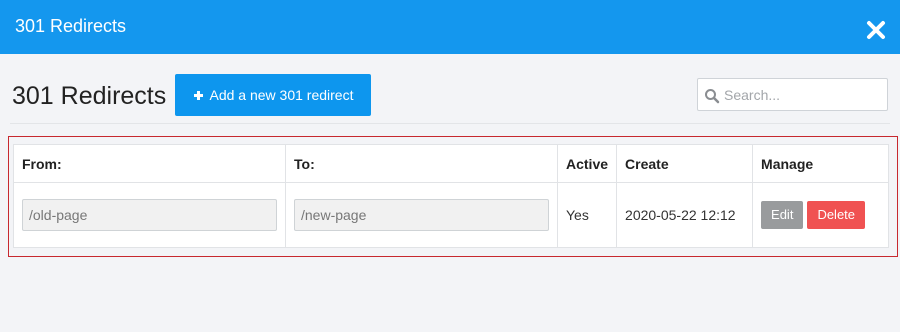 The height and width of the screenshot is (332, 900). I want to click on cell-to, so click(421, 215).